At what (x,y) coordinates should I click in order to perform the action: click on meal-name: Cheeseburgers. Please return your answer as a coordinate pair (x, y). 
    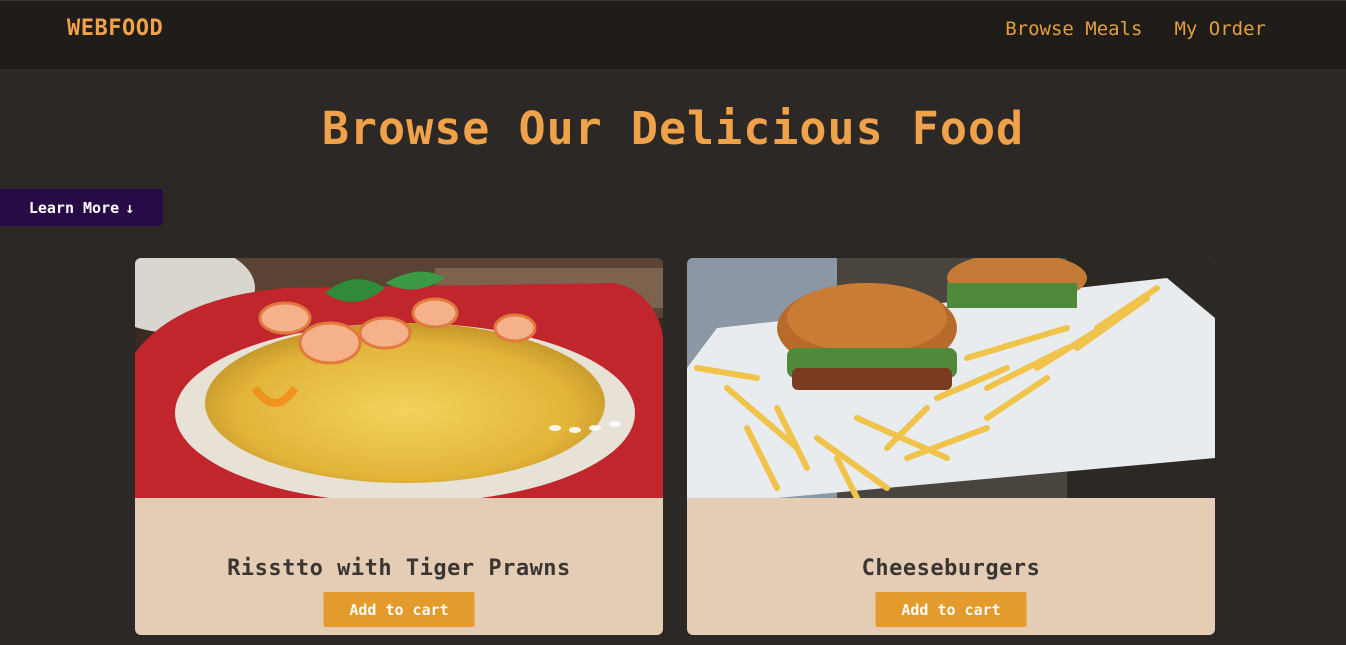
    Looking at the image, I should click on (951, 568).